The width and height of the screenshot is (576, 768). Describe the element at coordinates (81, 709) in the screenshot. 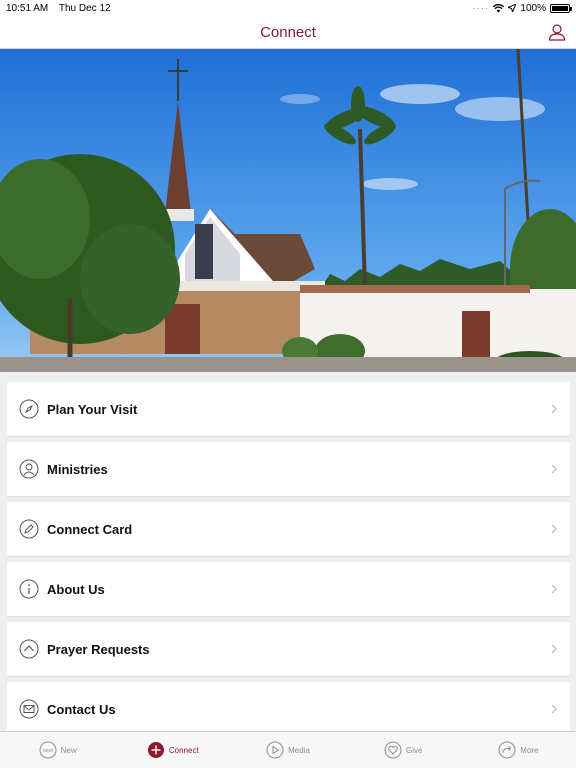

I see `menu-item-label: Contact Us` at that location.